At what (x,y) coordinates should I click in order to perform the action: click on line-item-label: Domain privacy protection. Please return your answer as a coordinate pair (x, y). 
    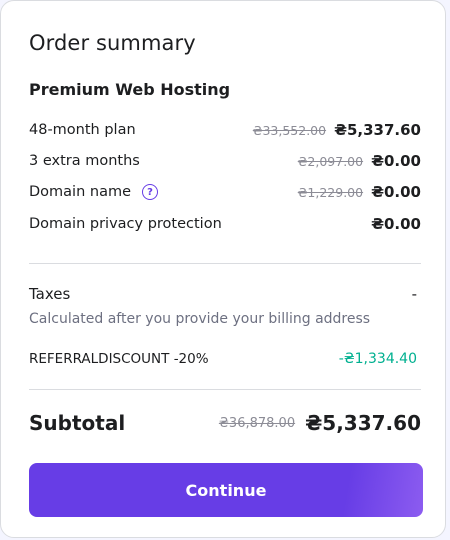
    Looking at the image, I should click on (125, 224).